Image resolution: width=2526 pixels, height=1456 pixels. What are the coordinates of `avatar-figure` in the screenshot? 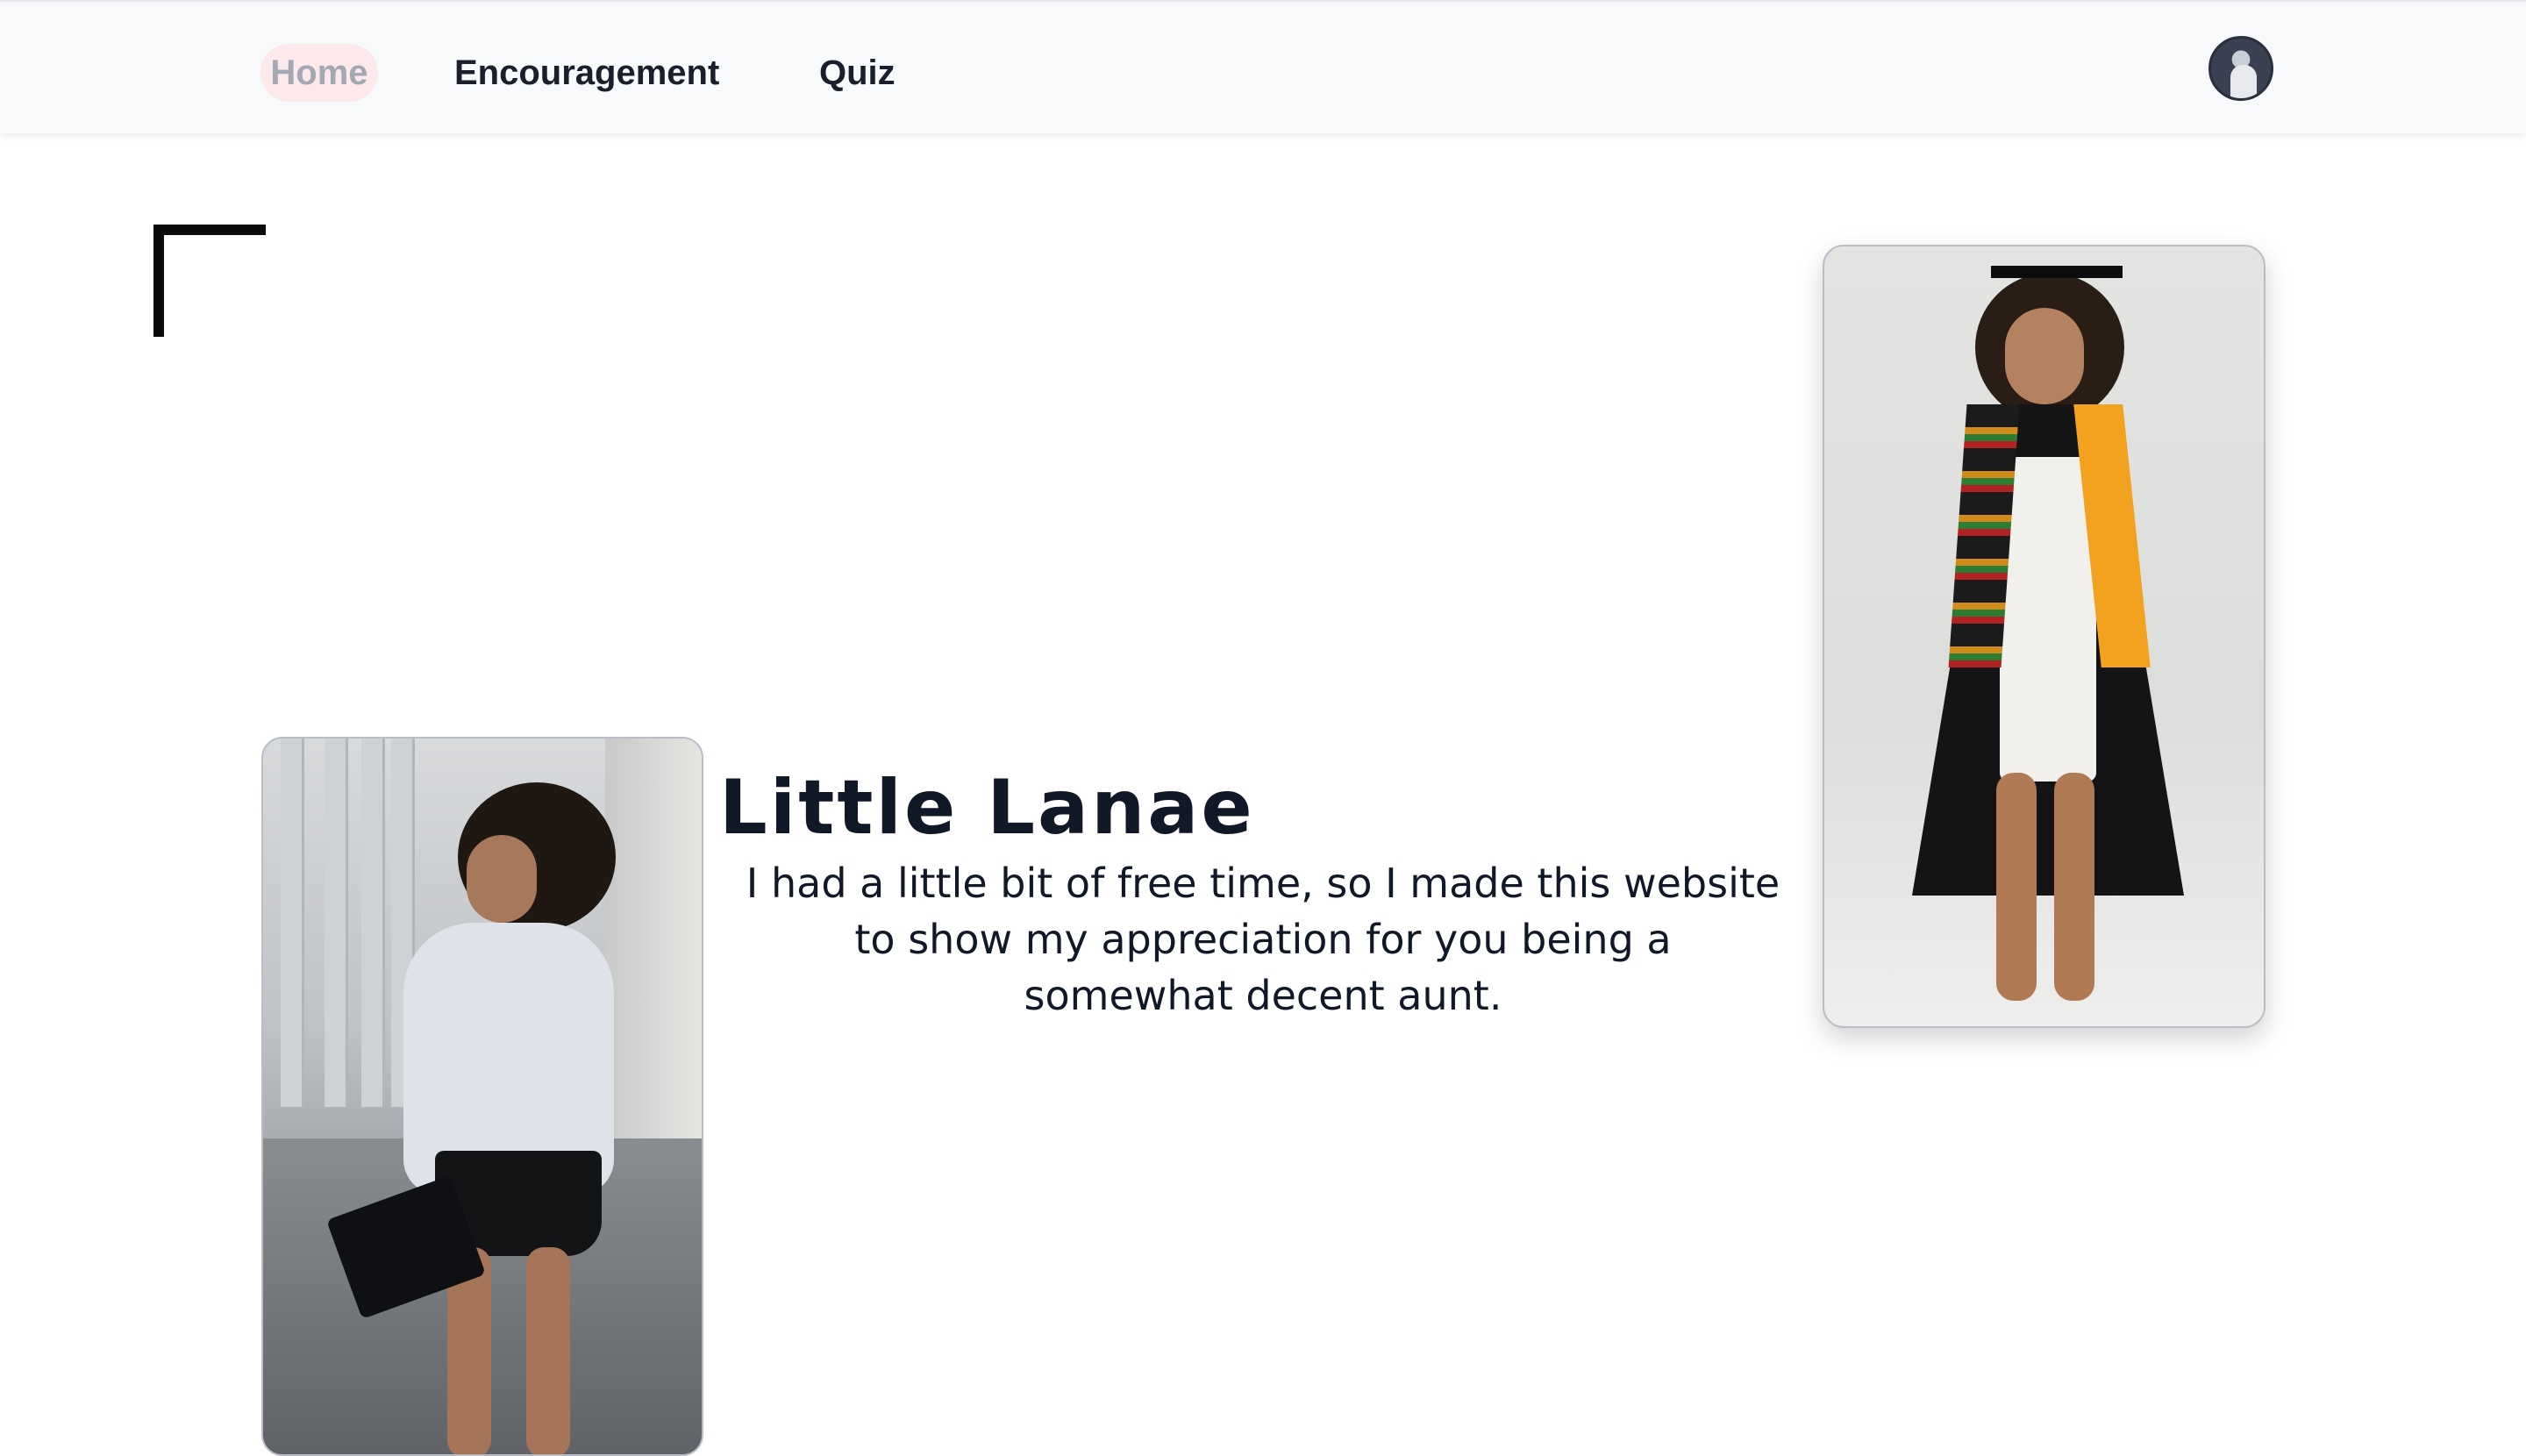 It's located at (2243, 81).